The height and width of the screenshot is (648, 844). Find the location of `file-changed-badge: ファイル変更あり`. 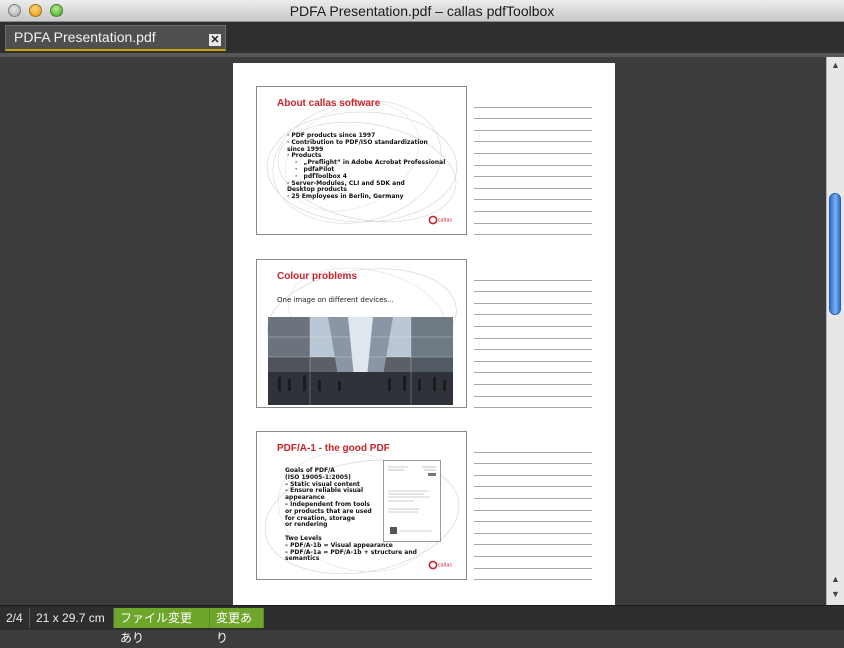

file-changed-badge: ファイル変更あり is located at coordinates (162, 626).